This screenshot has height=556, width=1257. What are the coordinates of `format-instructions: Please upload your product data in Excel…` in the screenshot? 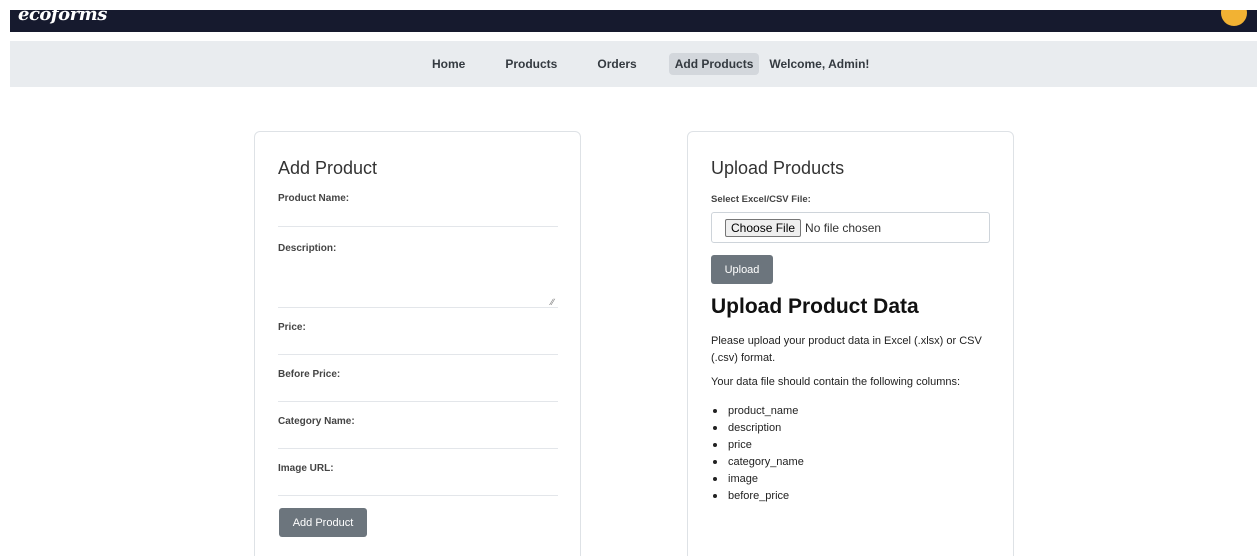 It's located at (846, 349).